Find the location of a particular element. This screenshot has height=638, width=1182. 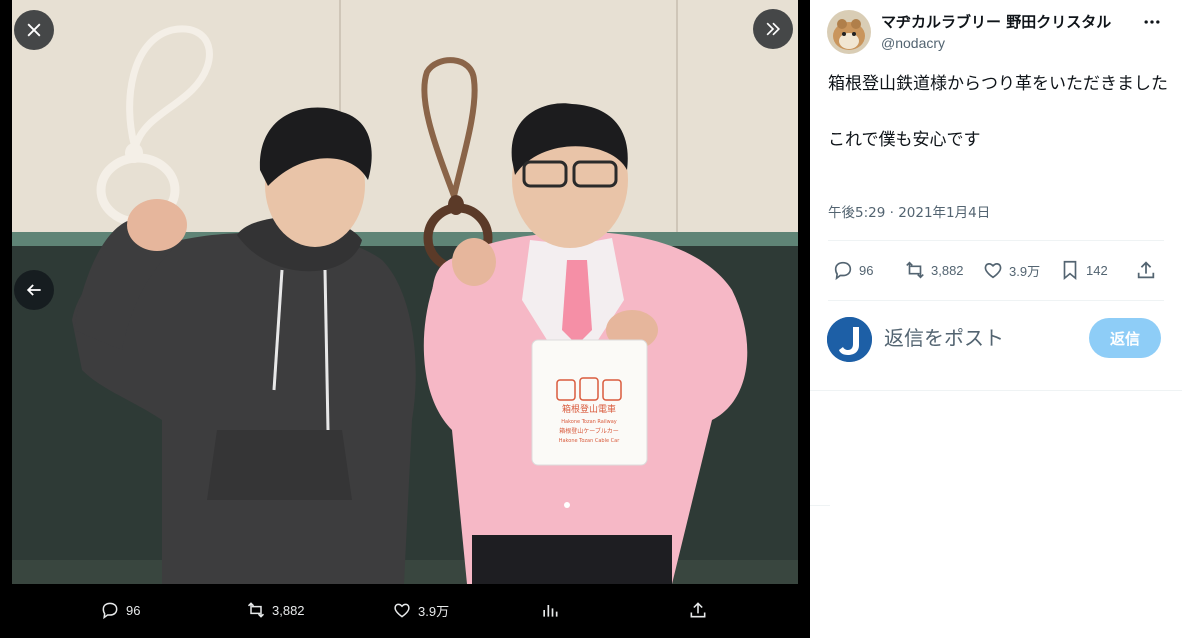

author-avatar is located at coordinates (849, 32).